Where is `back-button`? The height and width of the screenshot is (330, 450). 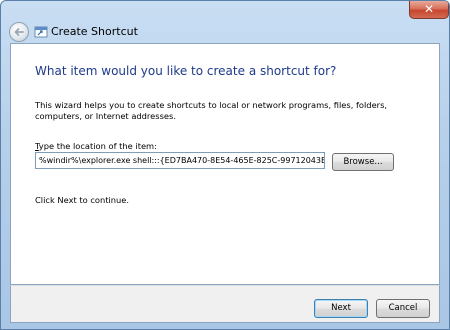
back-button is located at coordinates (19, 32).